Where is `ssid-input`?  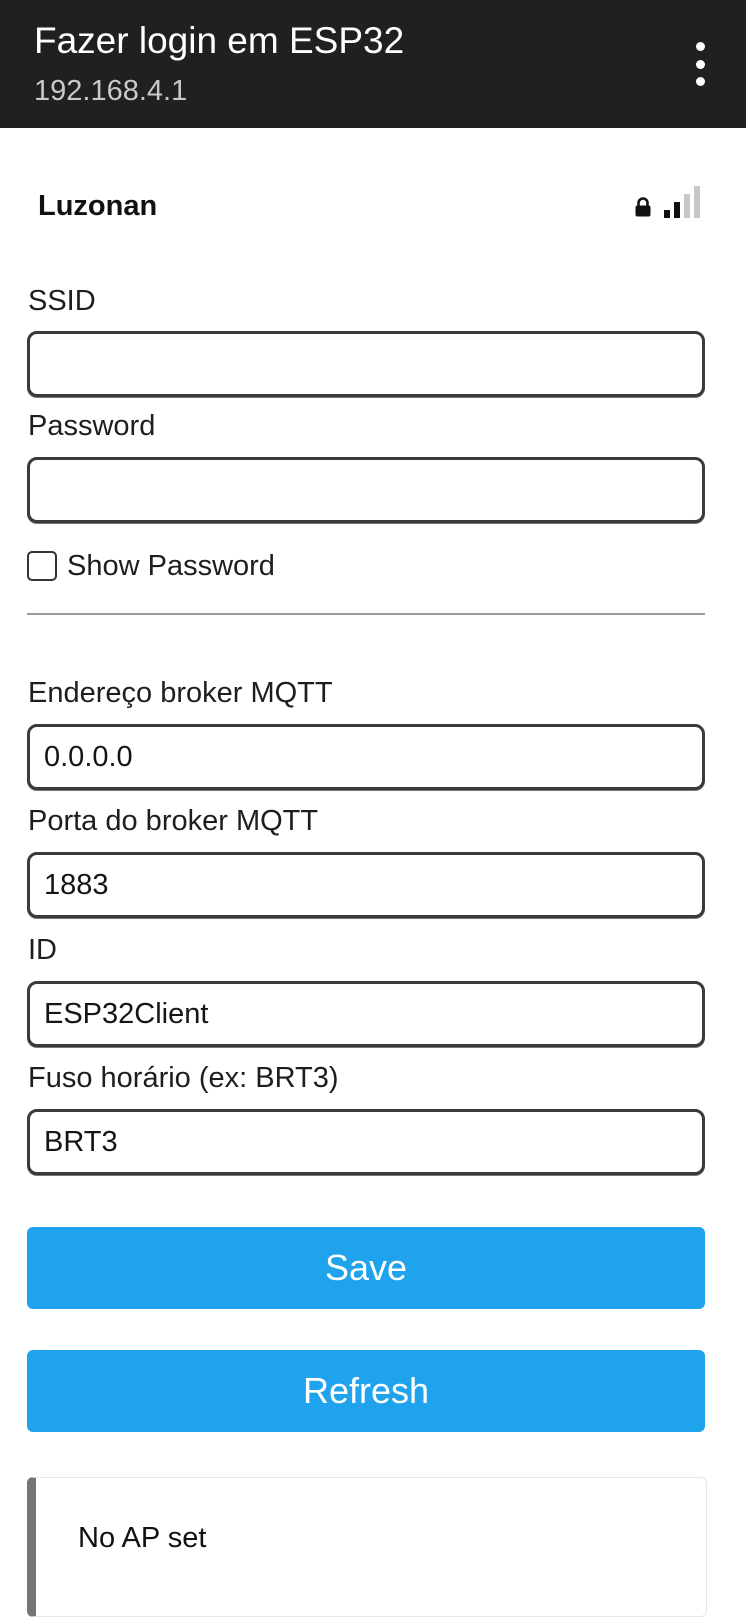 ssid-input is located at coordinates (366, 364).